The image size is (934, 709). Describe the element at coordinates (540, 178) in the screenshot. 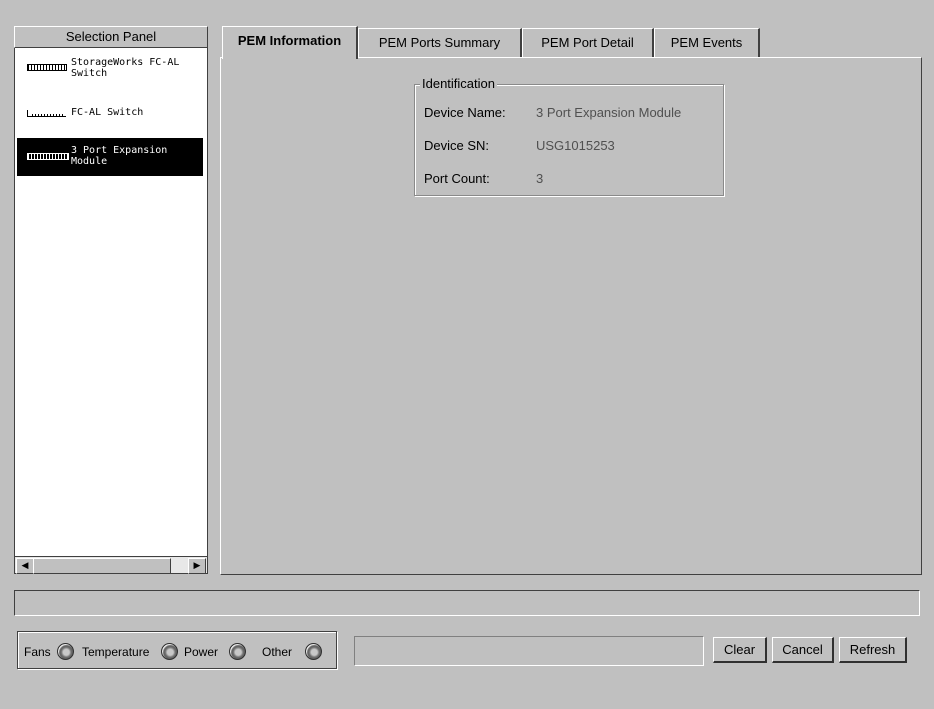

I see `port-count-value: 3` at that location.